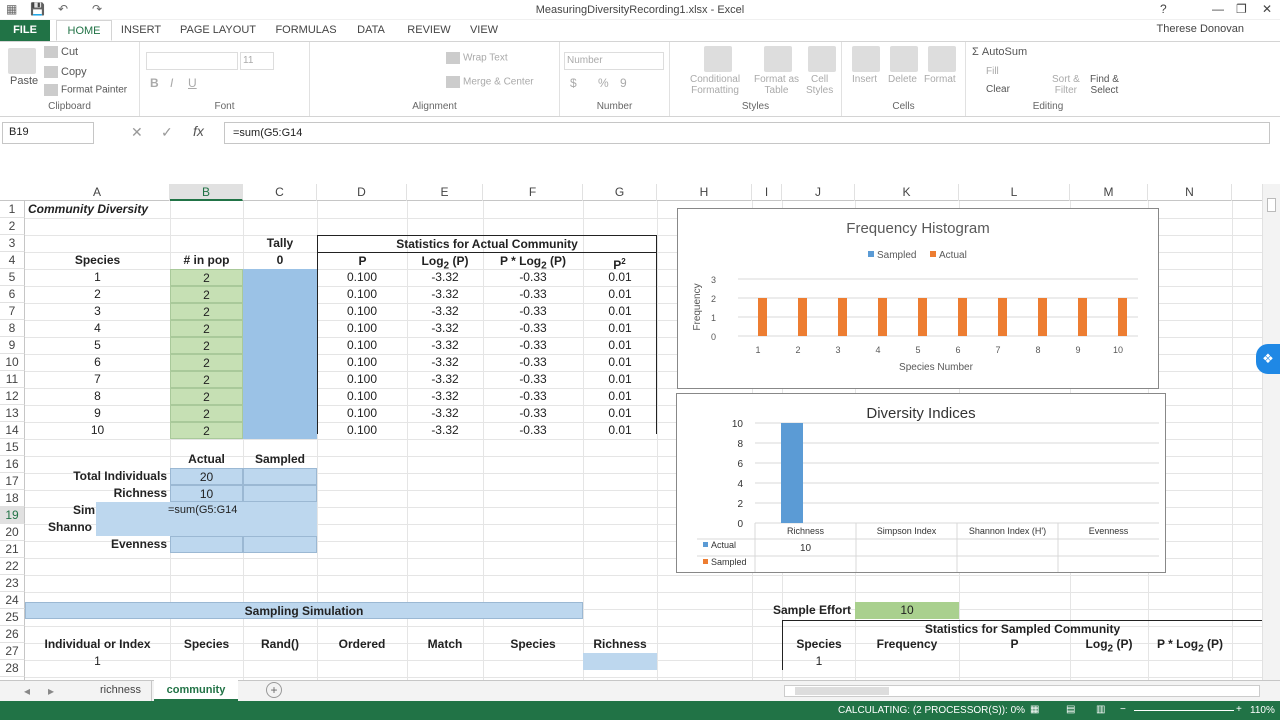  What do you see at coordinates (12, 668) in the screenshot?
I see `row-header-28: 28` at bounding box center [12, 668].